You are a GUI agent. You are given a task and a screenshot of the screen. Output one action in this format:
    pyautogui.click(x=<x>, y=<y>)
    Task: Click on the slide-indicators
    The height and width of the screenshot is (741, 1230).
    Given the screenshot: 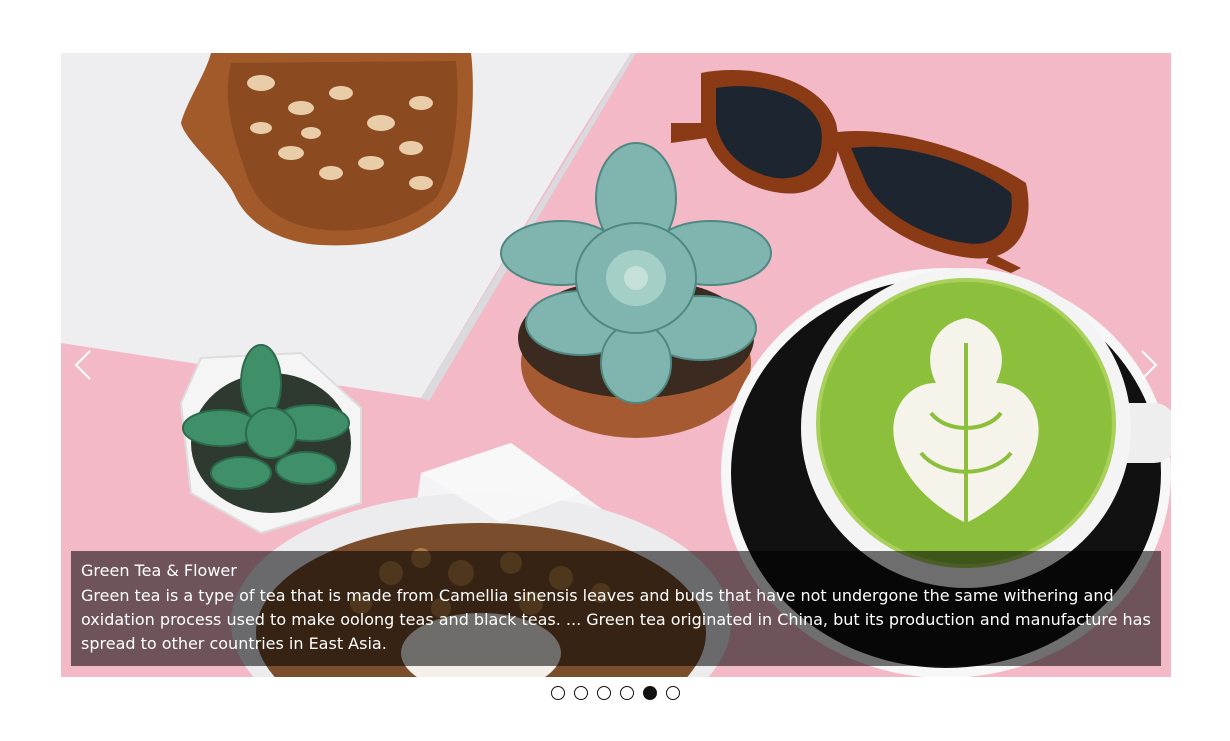 What is the action you would take?
    pyautogui.click(x=615, y=694)
    